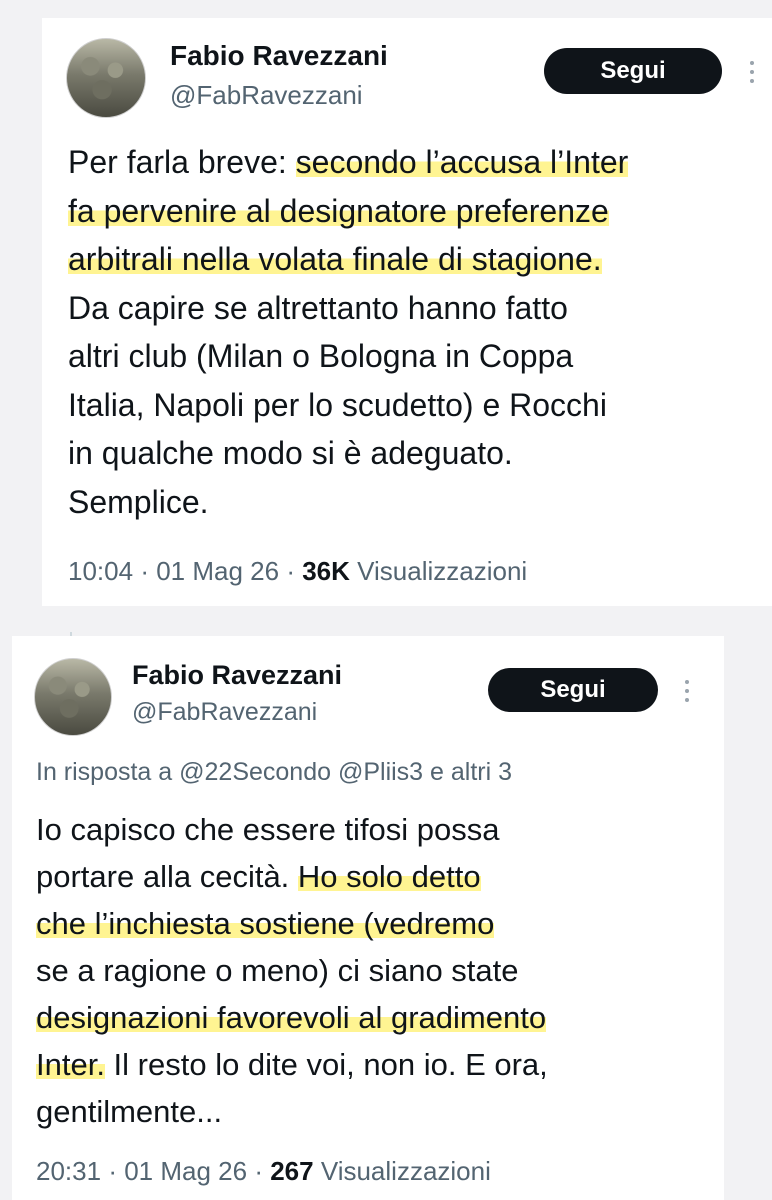 This screenshot has width=772, height=1200. What do you see at coordinates (348, 502) in the screenshot?
I see `tweet-text-line: Semplice.` at bounding box center [348, 502].